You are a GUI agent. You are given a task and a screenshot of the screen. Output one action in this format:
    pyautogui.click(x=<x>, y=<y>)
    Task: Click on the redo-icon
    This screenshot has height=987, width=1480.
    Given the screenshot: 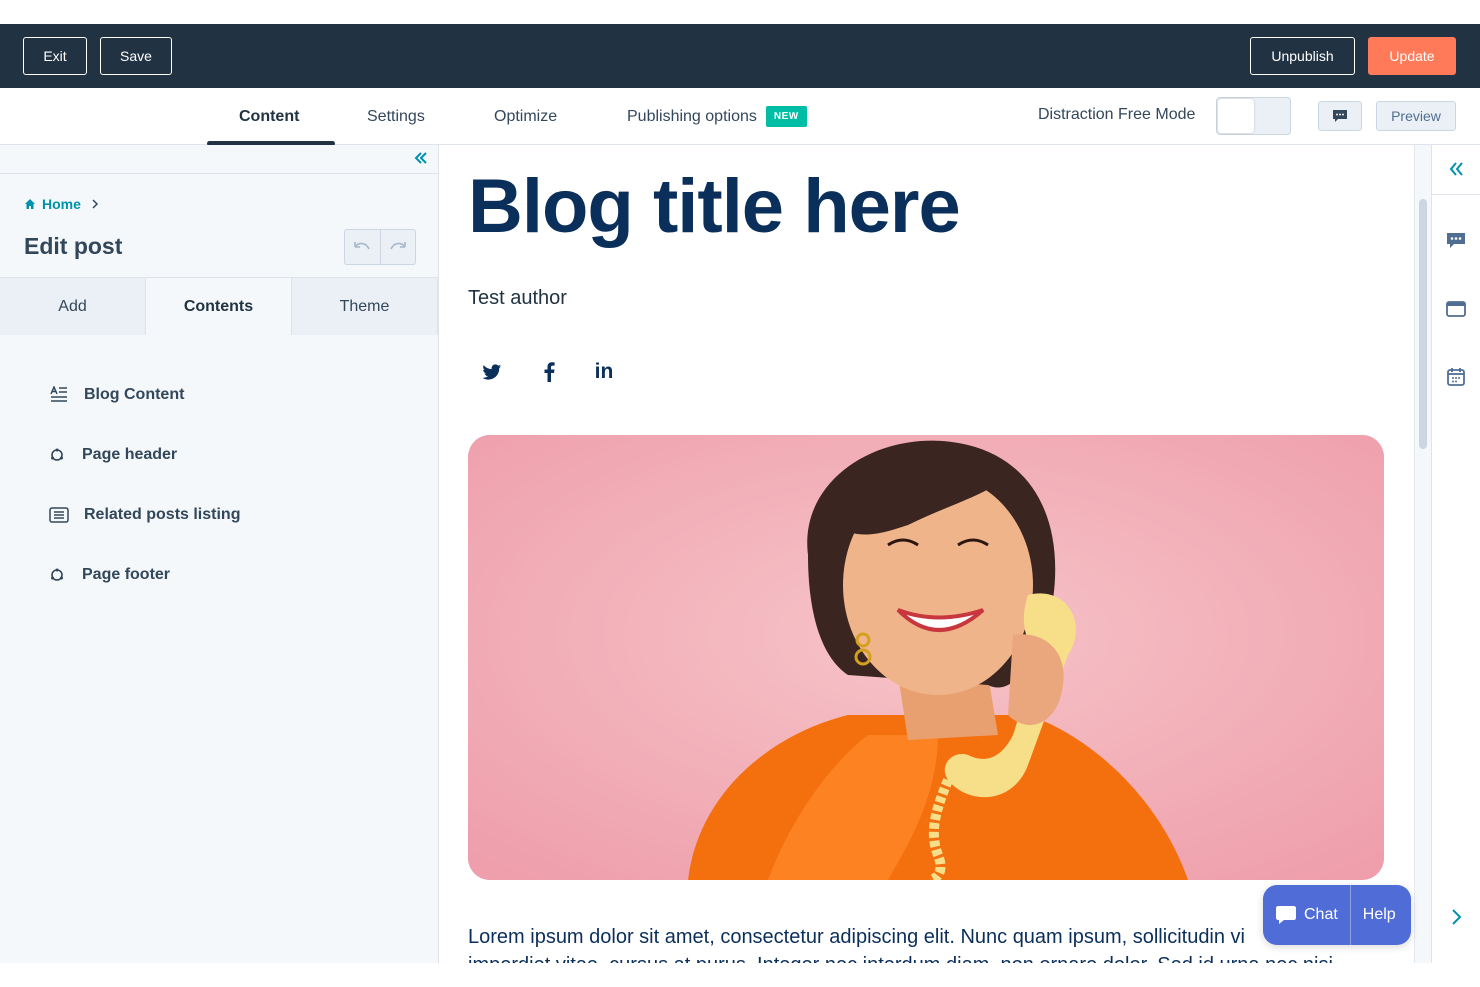 What is the action you would take?
    pyautogui.click(x=398, y=246)
    